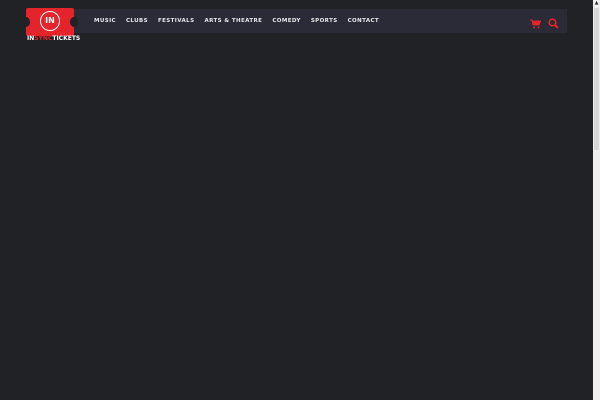 The height and width of the screenshot is (400, 600). I want to click on ticket-logo-icon: IN, so click(50, 22).